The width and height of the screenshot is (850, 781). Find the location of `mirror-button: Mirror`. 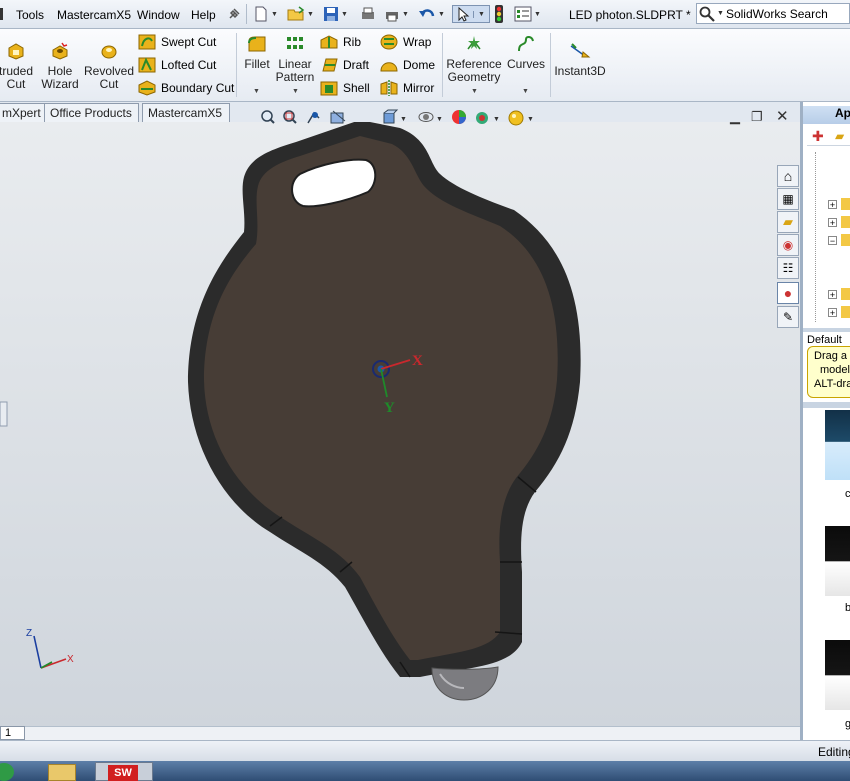

mirror-button: Mirror is located at coordinates (407, 88).